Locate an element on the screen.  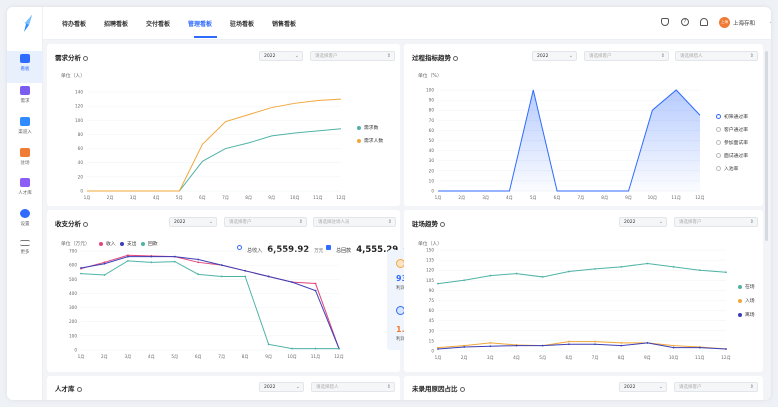
y-tick-label: 700 is located at coordinates (73, 251).